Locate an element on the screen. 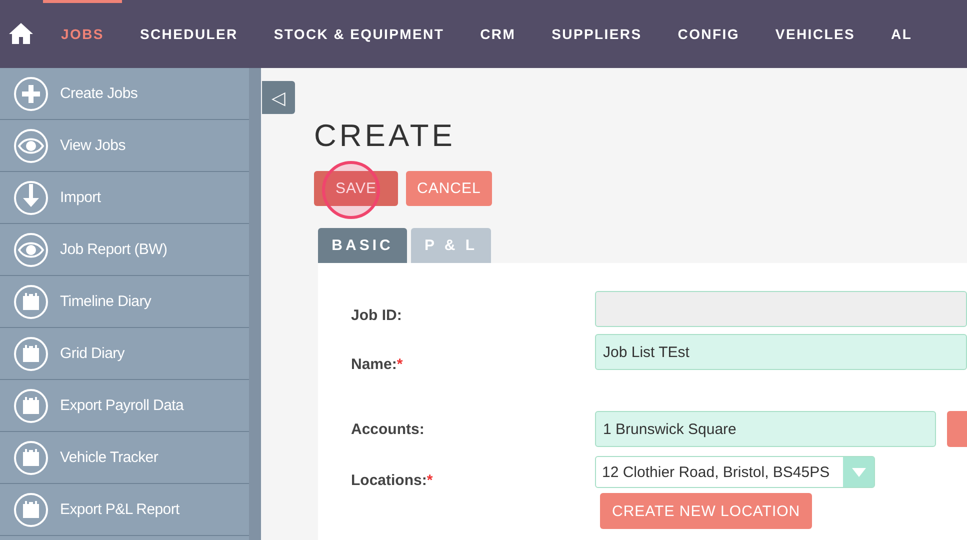 This screenshot has width=967, height=540. sidebar-label: Job Report (BW) is located at coordinates (114, 249).